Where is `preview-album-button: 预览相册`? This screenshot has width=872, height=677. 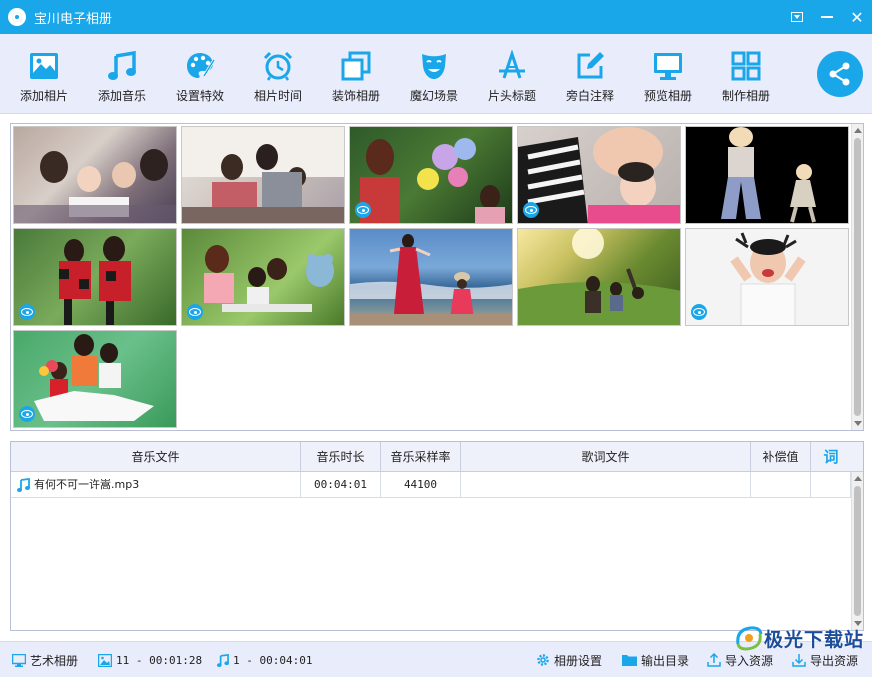 preview-album-button: 预览相册 is located at coordinates (668, 74).